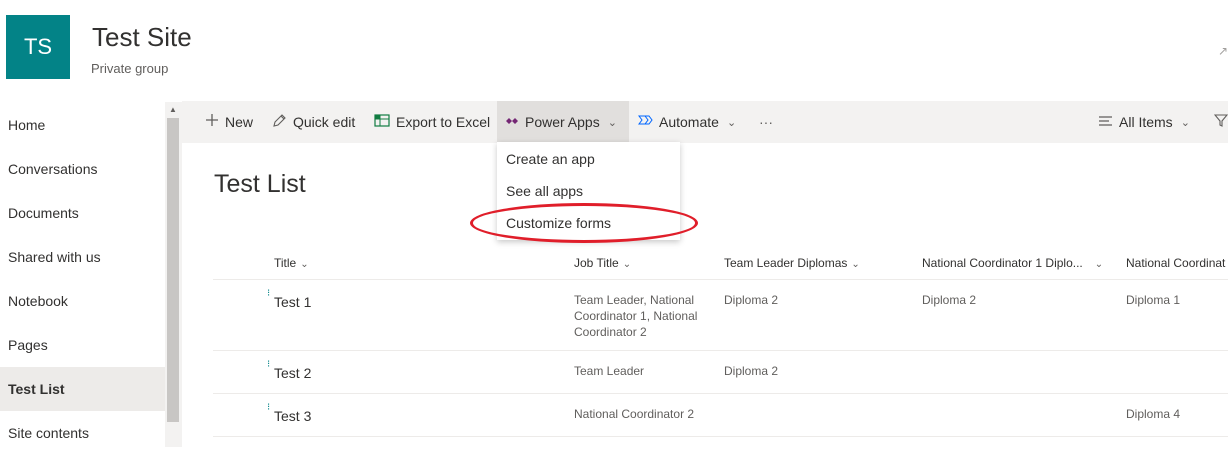  I want to click on excel-icon, so click(382, 122).